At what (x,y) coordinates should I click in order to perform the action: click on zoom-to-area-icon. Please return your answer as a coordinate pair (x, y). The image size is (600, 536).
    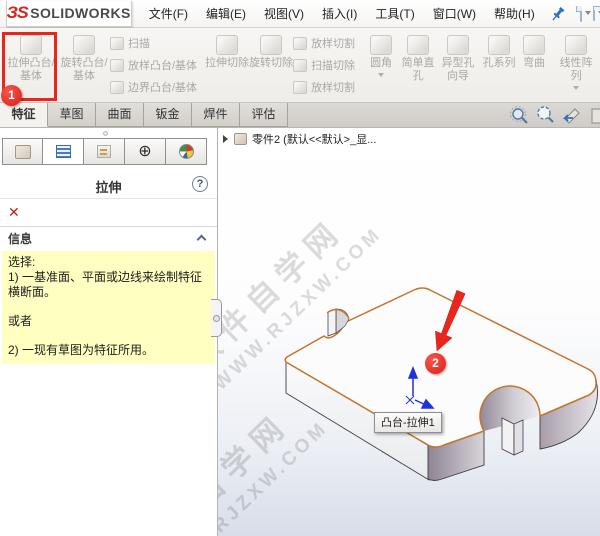
    Looking at the image, I should click on (545, 115).